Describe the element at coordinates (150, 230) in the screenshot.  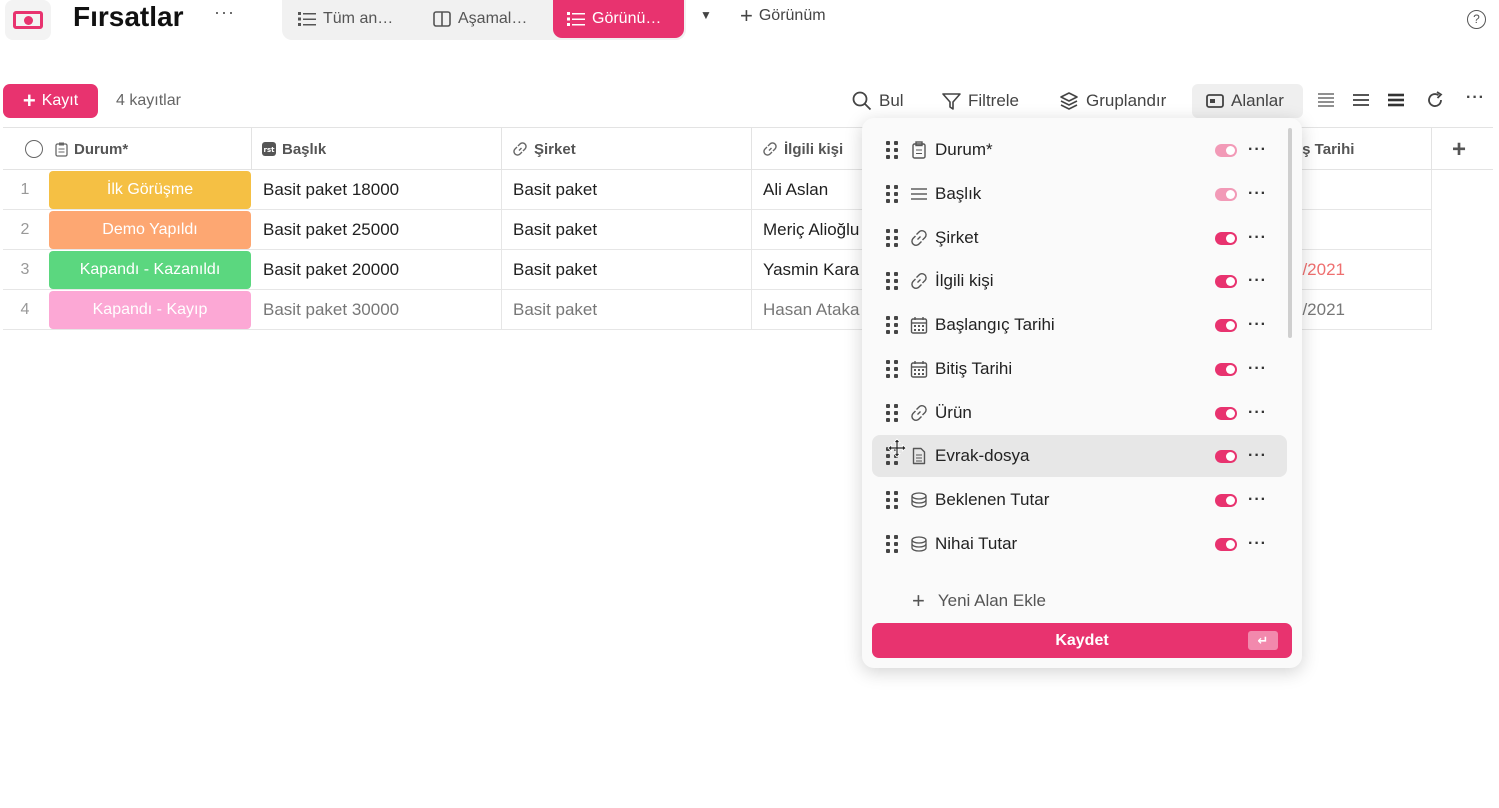
I see `status-badge: Demo Yapıldı` at that location.